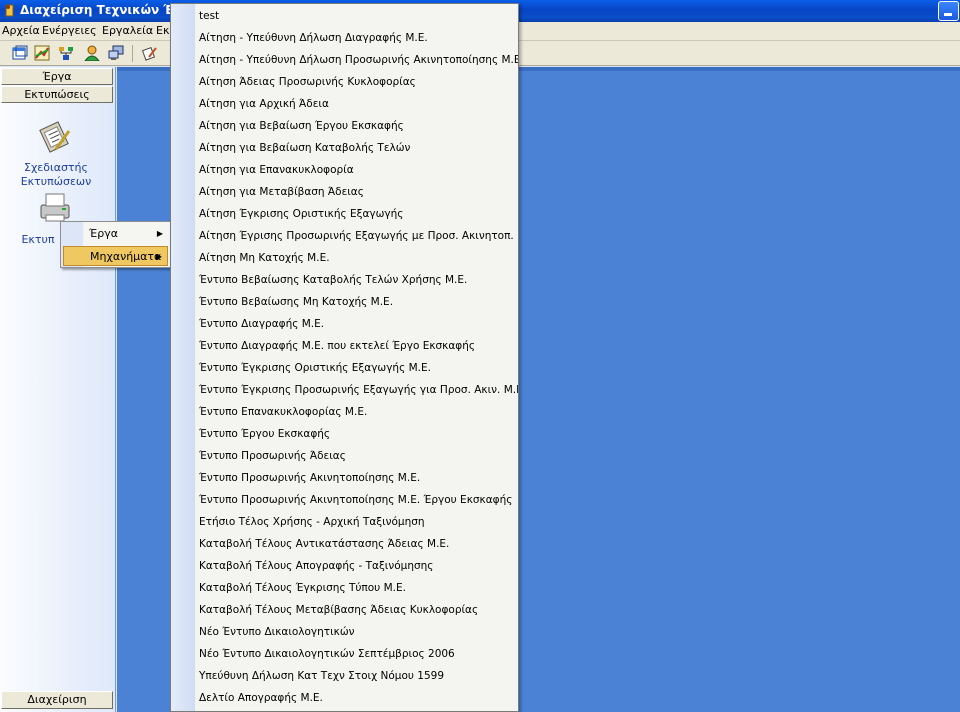 This screenshot has width=960, height=712. I want to click on submenu-item: Αίτηση Μη Κατοχής Μ.Ε., so click(264, 258).